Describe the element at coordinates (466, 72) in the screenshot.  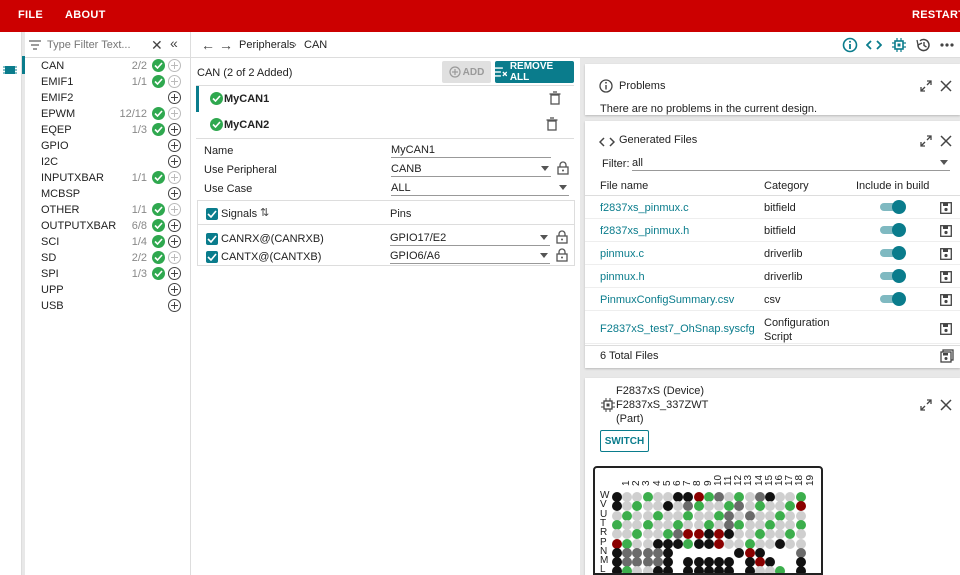
I see `add-button: ADD` at that location.